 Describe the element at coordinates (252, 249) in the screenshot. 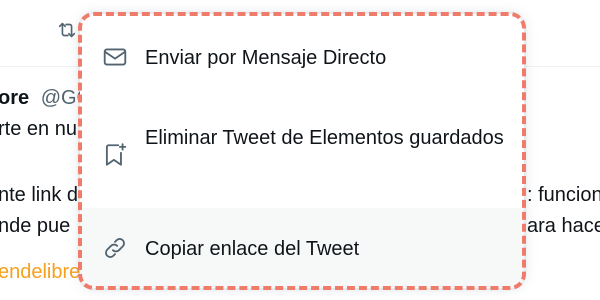

I see `menu-item-label: Copiar enlace del Tweet` at that location.